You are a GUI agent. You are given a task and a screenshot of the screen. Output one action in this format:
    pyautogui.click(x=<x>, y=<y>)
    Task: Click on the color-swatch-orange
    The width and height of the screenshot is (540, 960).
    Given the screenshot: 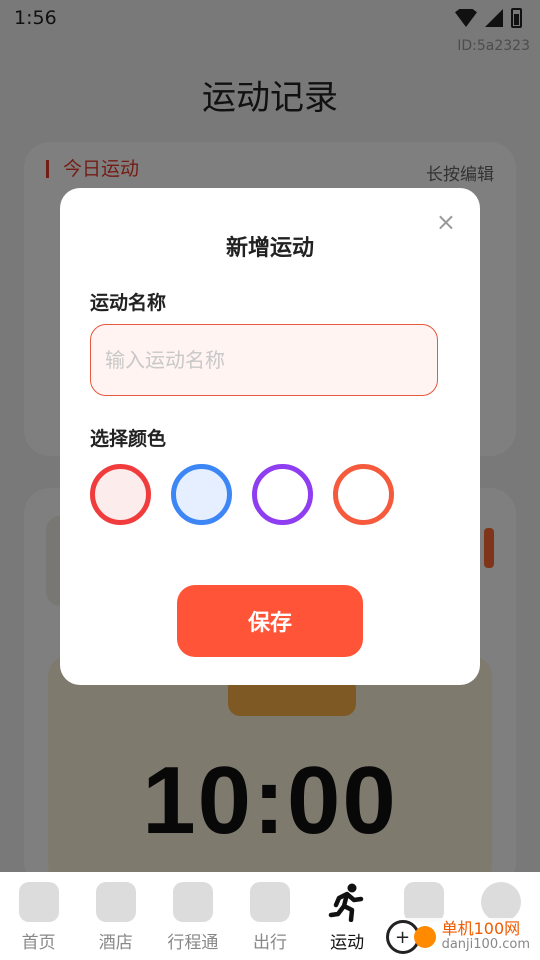 What is the action you would take?
    pyautogui.click(x=363, y=494)
    